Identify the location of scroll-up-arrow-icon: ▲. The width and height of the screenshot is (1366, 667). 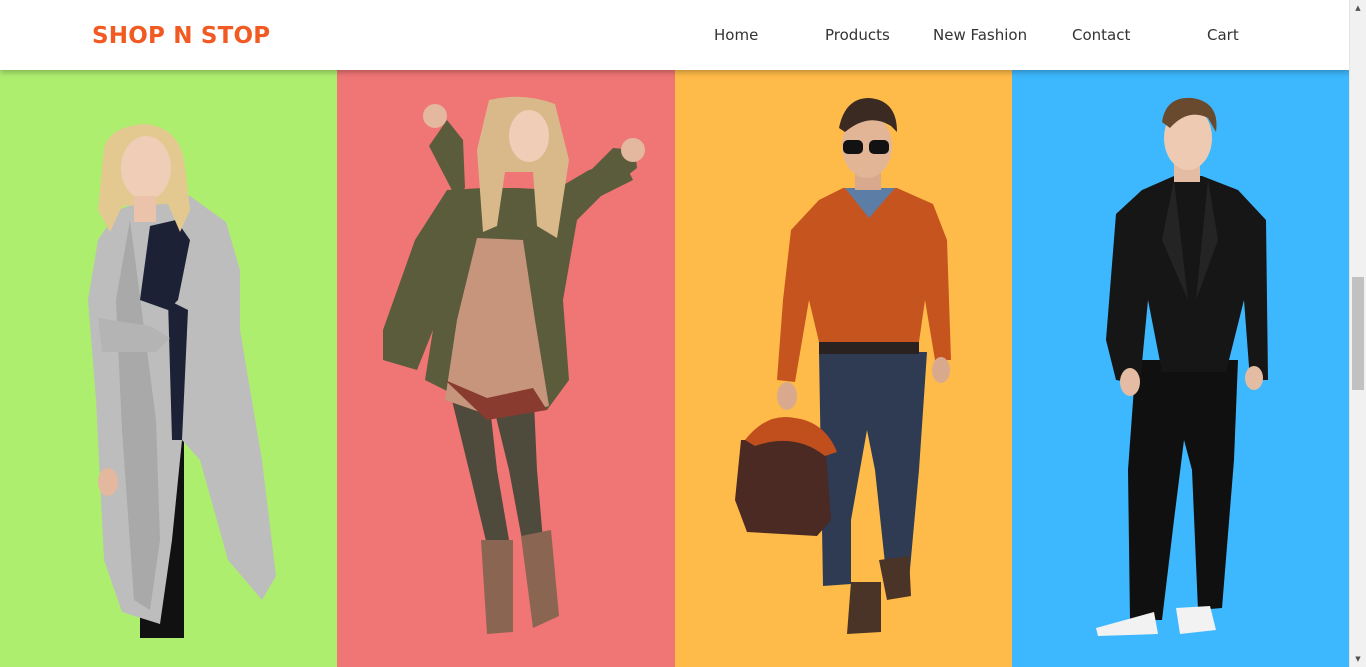
(1358, 8).